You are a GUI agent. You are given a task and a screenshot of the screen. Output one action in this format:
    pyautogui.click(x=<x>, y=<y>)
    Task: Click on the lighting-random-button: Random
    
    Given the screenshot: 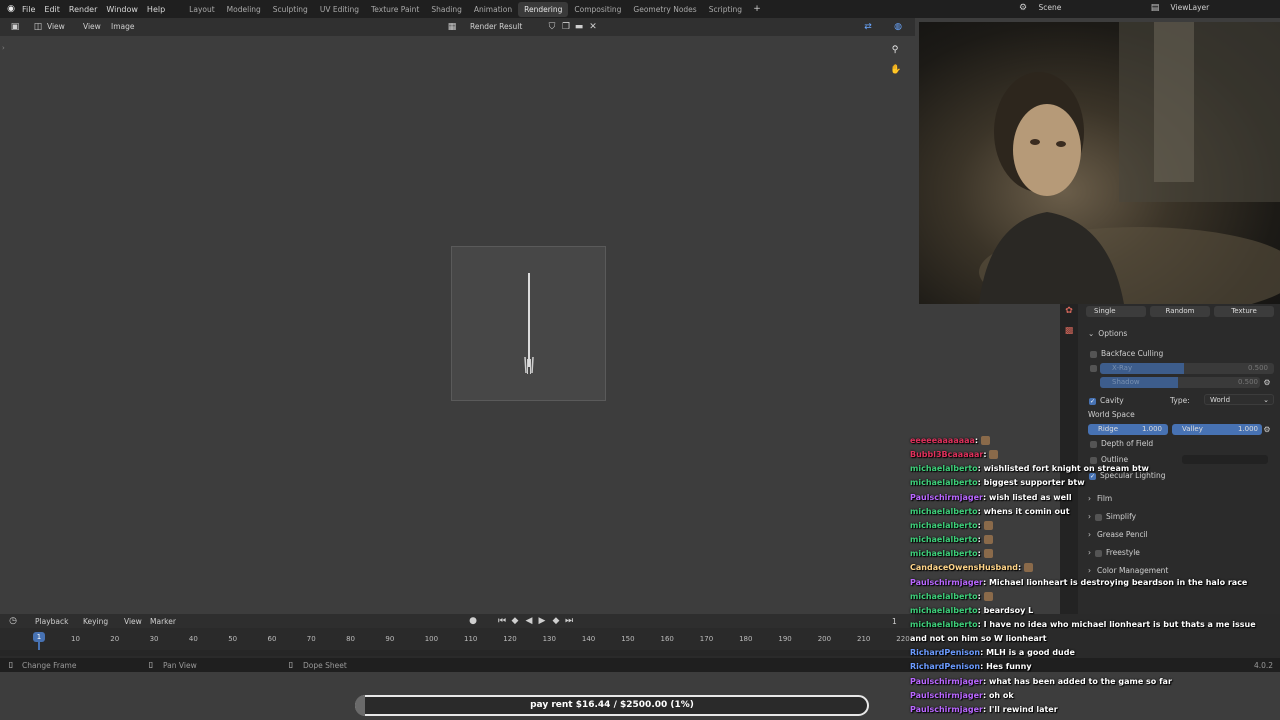 What is the action you would take?
    pyautogui.click(x=1180, y=311)
    